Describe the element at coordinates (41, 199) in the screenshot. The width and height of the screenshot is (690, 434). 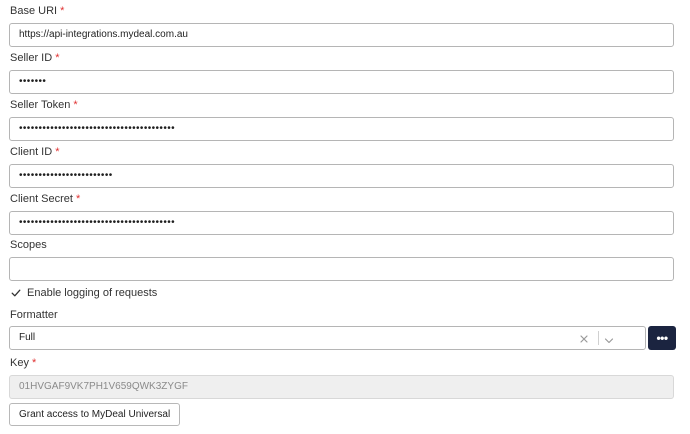
I see `client-secret-label-text: Client Secret` at that location.